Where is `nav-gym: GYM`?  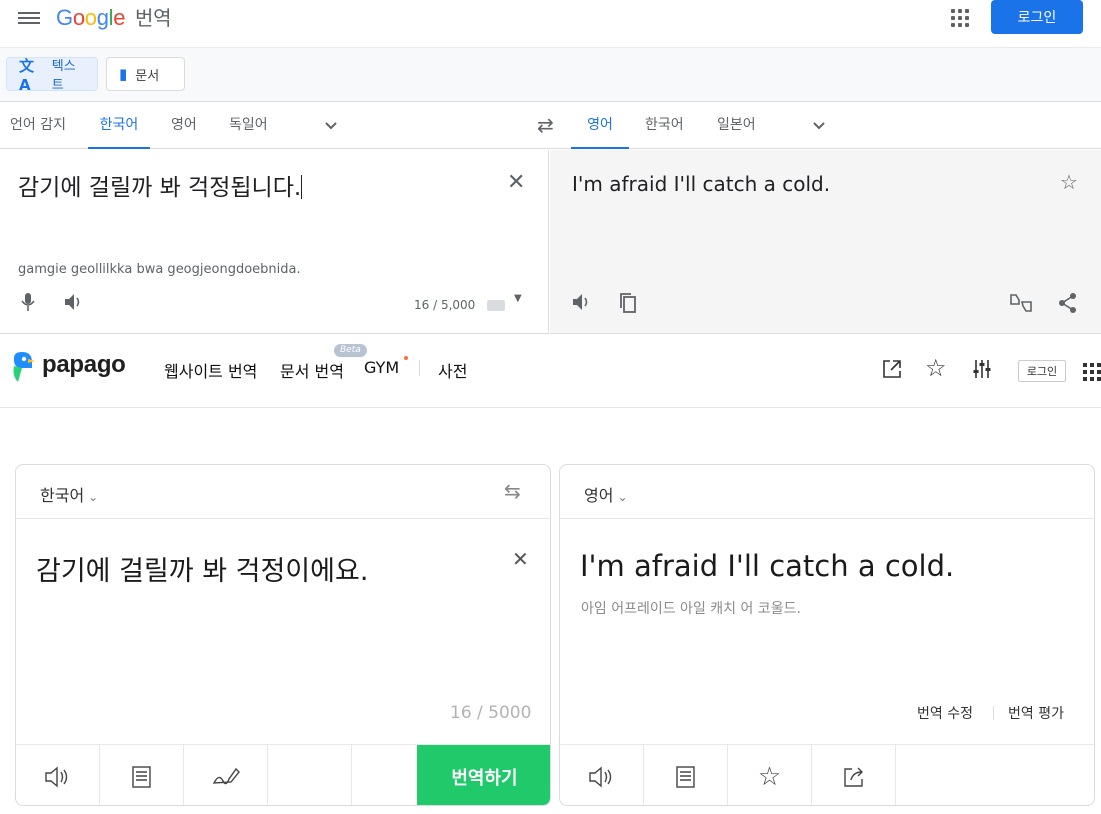 nav-gym: GYM is located at coordinates (381, 367).